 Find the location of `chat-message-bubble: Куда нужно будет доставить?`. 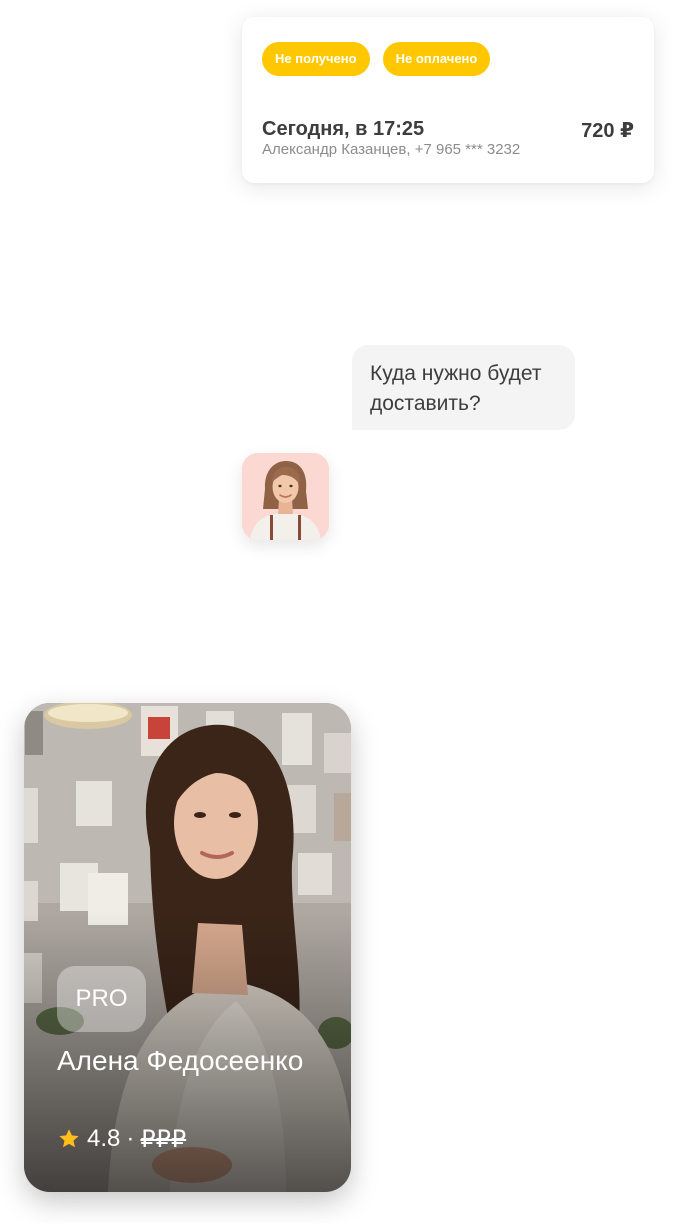

chat-message-bubble: Куда нужно будет доставить? is located at coordinates (463, 387).